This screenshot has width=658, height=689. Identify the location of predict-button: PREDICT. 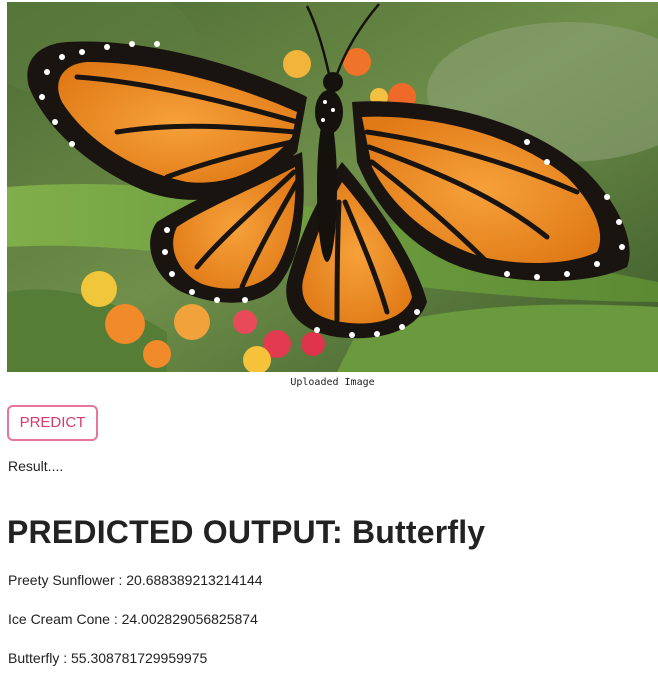
(52, 423).